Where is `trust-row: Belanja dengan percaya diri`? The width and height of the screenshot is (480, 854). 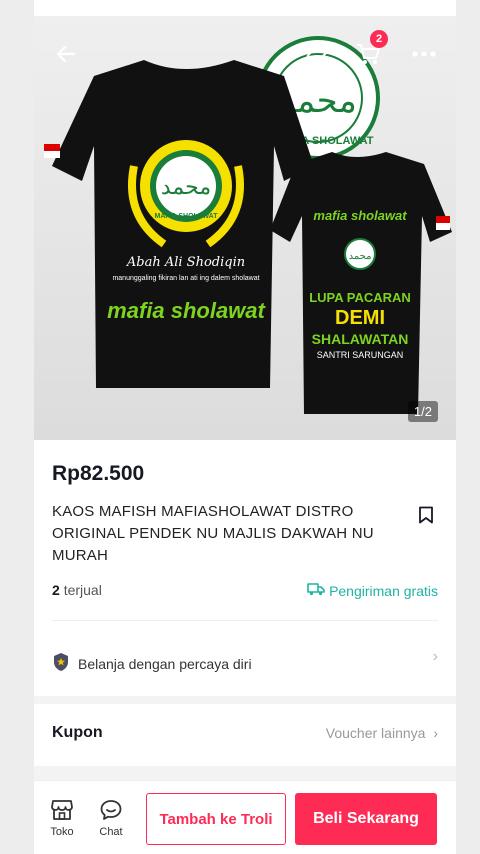 trust-row: Belanja dengan percaya diri is located at coordinates (152, 663).